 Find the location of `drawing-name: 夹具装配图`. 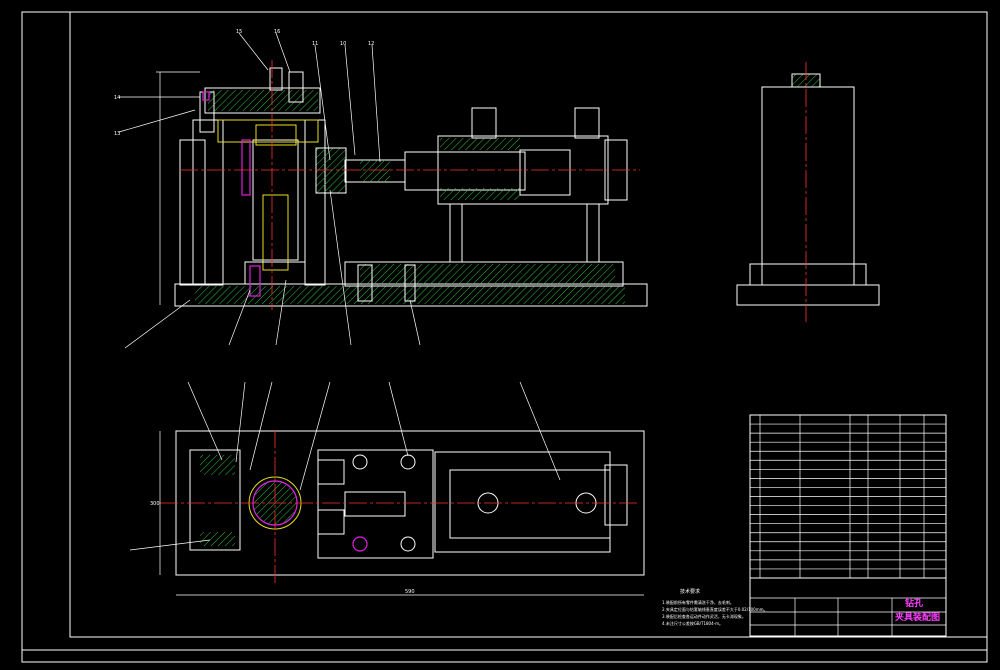

drawing-name: 夹具装配图 is located at coordinates (917, 617).